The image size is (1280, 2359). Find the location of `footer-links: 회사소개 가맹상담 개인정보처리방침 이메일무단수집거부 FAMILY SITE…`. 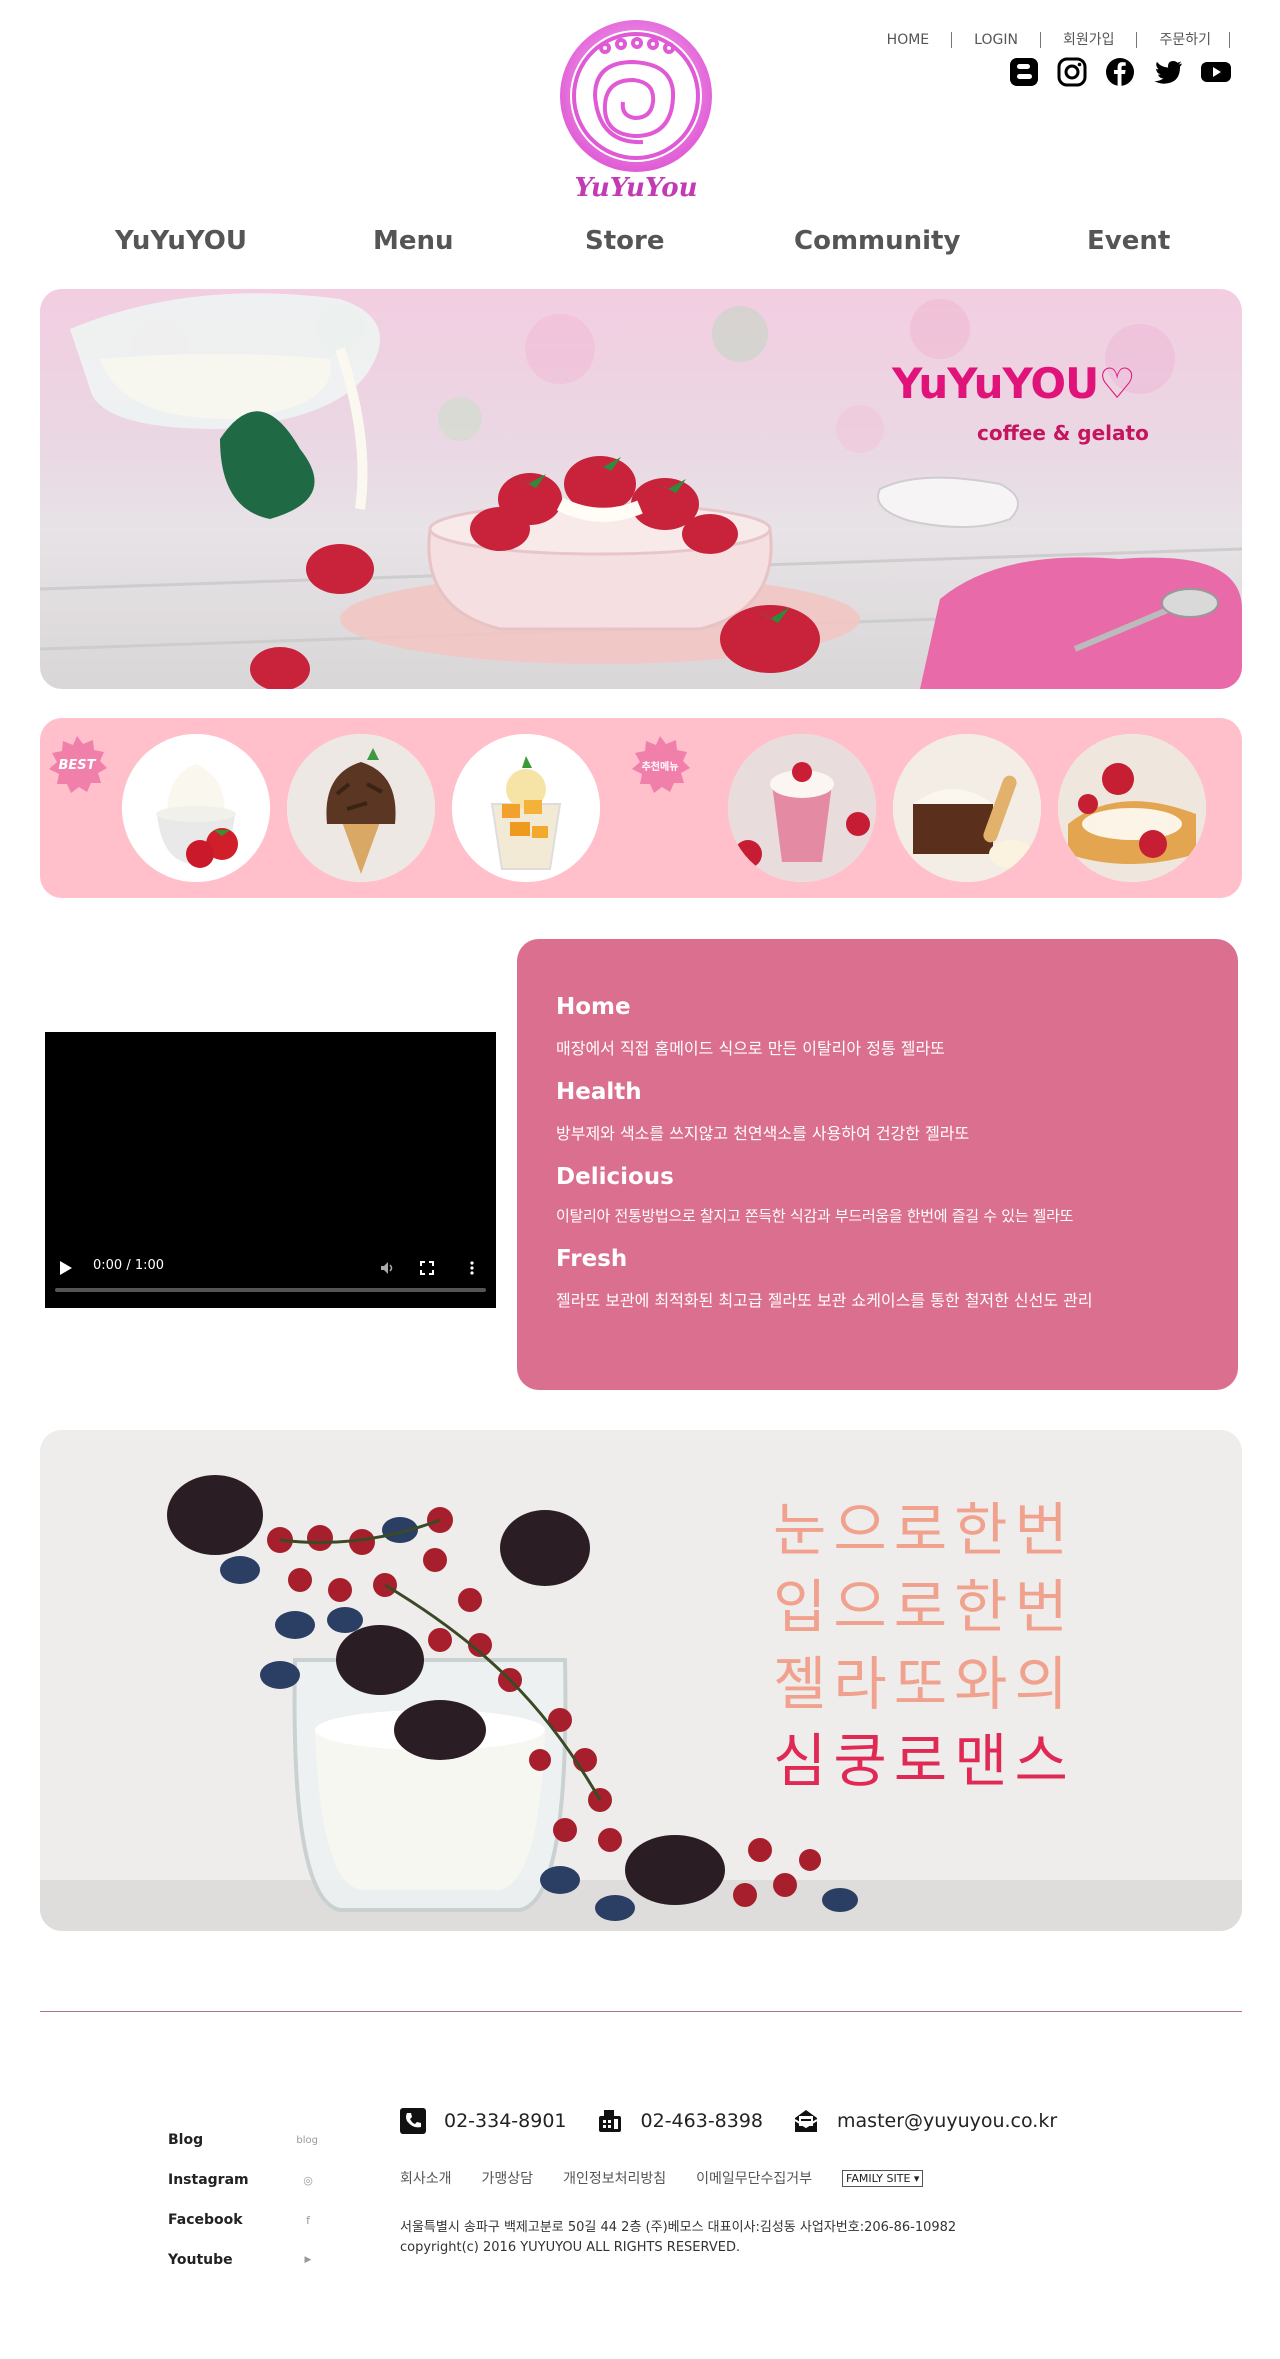

footer-links: 회사소개 가맹상담 개인정보처리방침 이메일무단수집거부 FAMILY SITE… is located at coordinates (662, 2178).